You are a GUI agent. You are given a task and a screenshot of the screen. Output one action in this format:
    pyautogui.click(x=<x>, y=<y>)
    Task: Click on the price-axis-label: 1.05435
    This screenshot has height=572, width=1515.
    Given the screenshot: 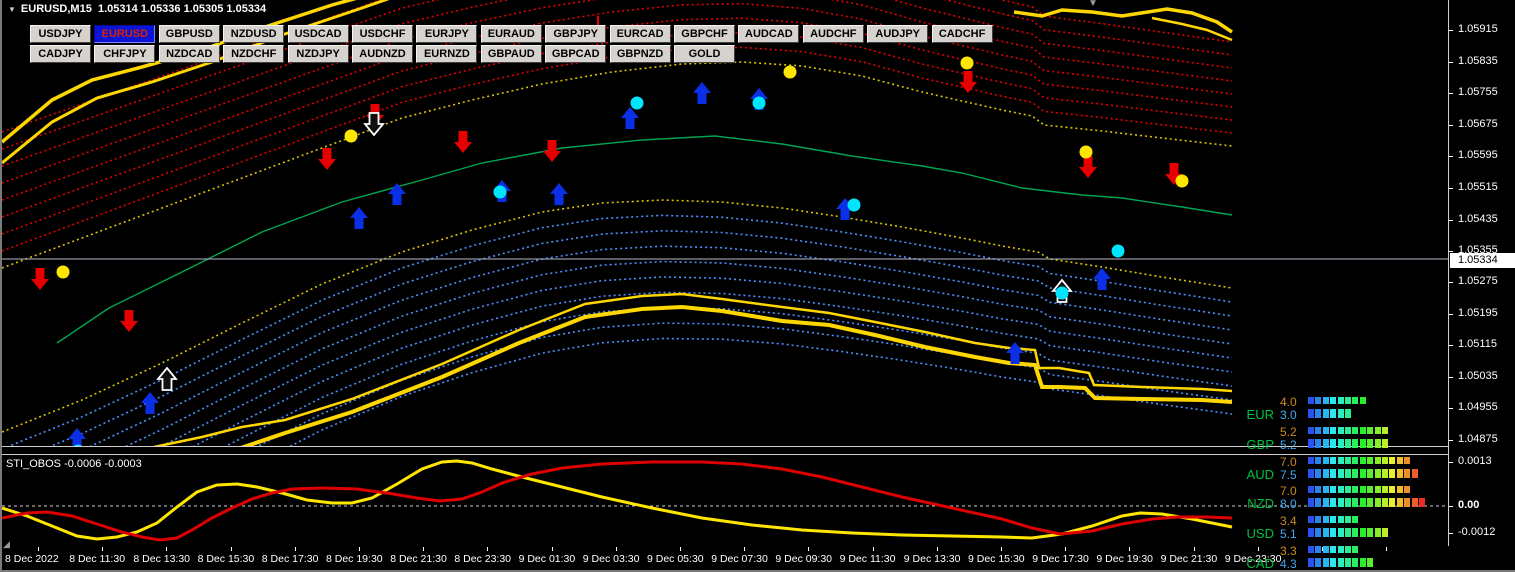 What is the action you would take?
    pyautogui.click(x=1478, y=219)
    